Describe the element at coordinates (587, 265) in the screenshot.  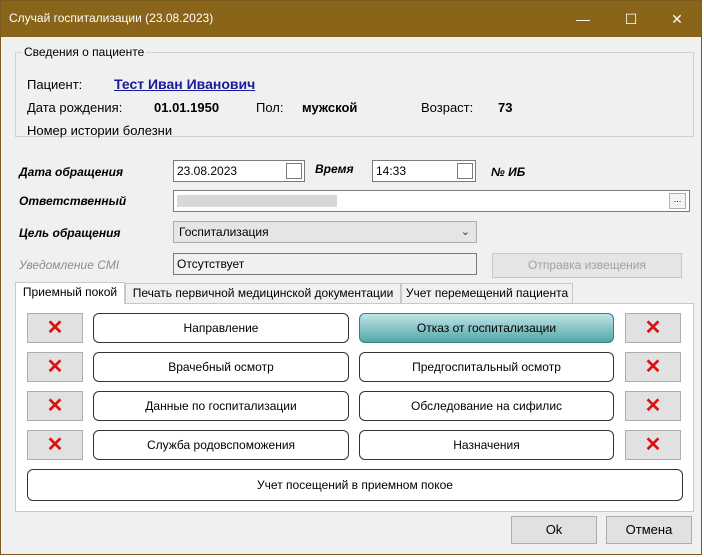
I see `send-notice-button: Отправка извещения` at that location.